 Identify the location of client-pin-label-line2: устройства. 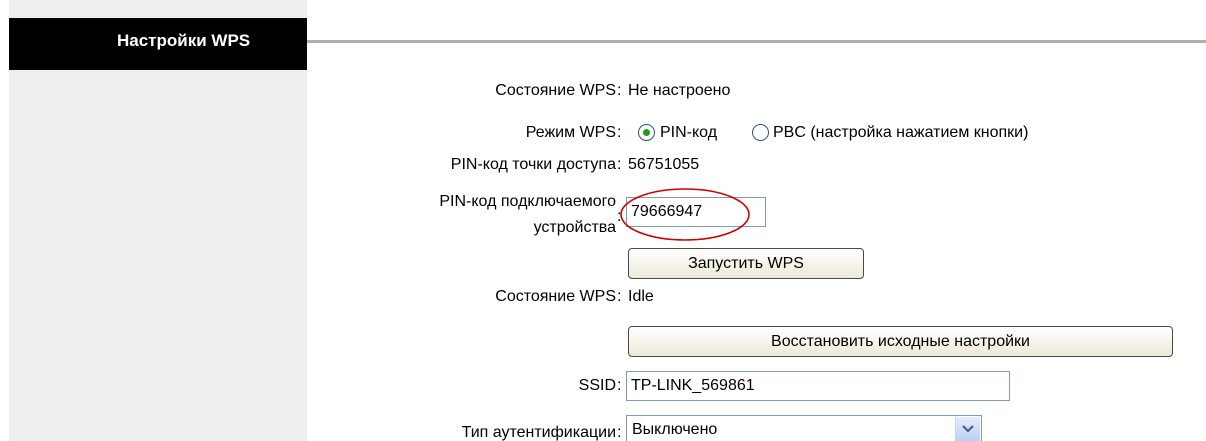
(574, 227).